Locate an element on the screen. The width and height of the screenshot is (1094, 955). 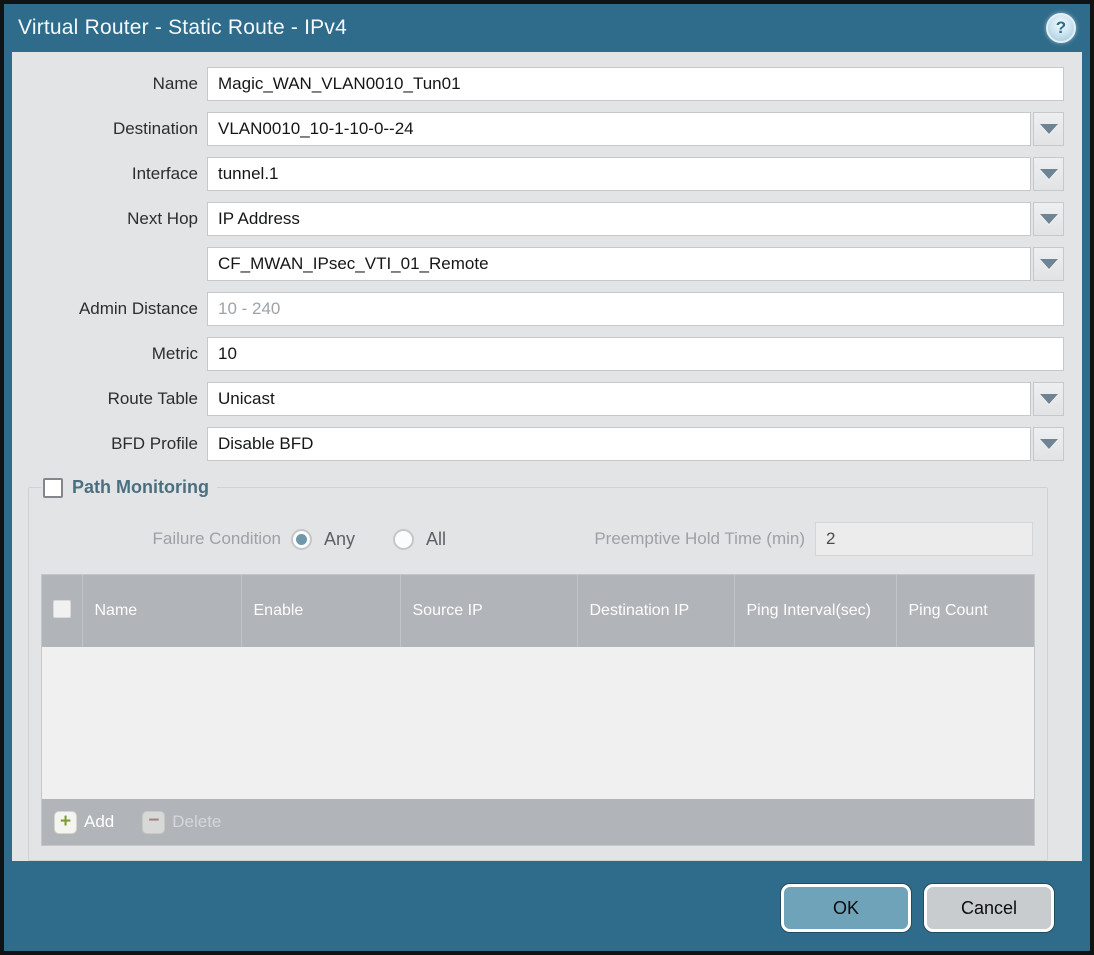
column-header-destination-ip: Destination IP is located at coordinates (656, 611).